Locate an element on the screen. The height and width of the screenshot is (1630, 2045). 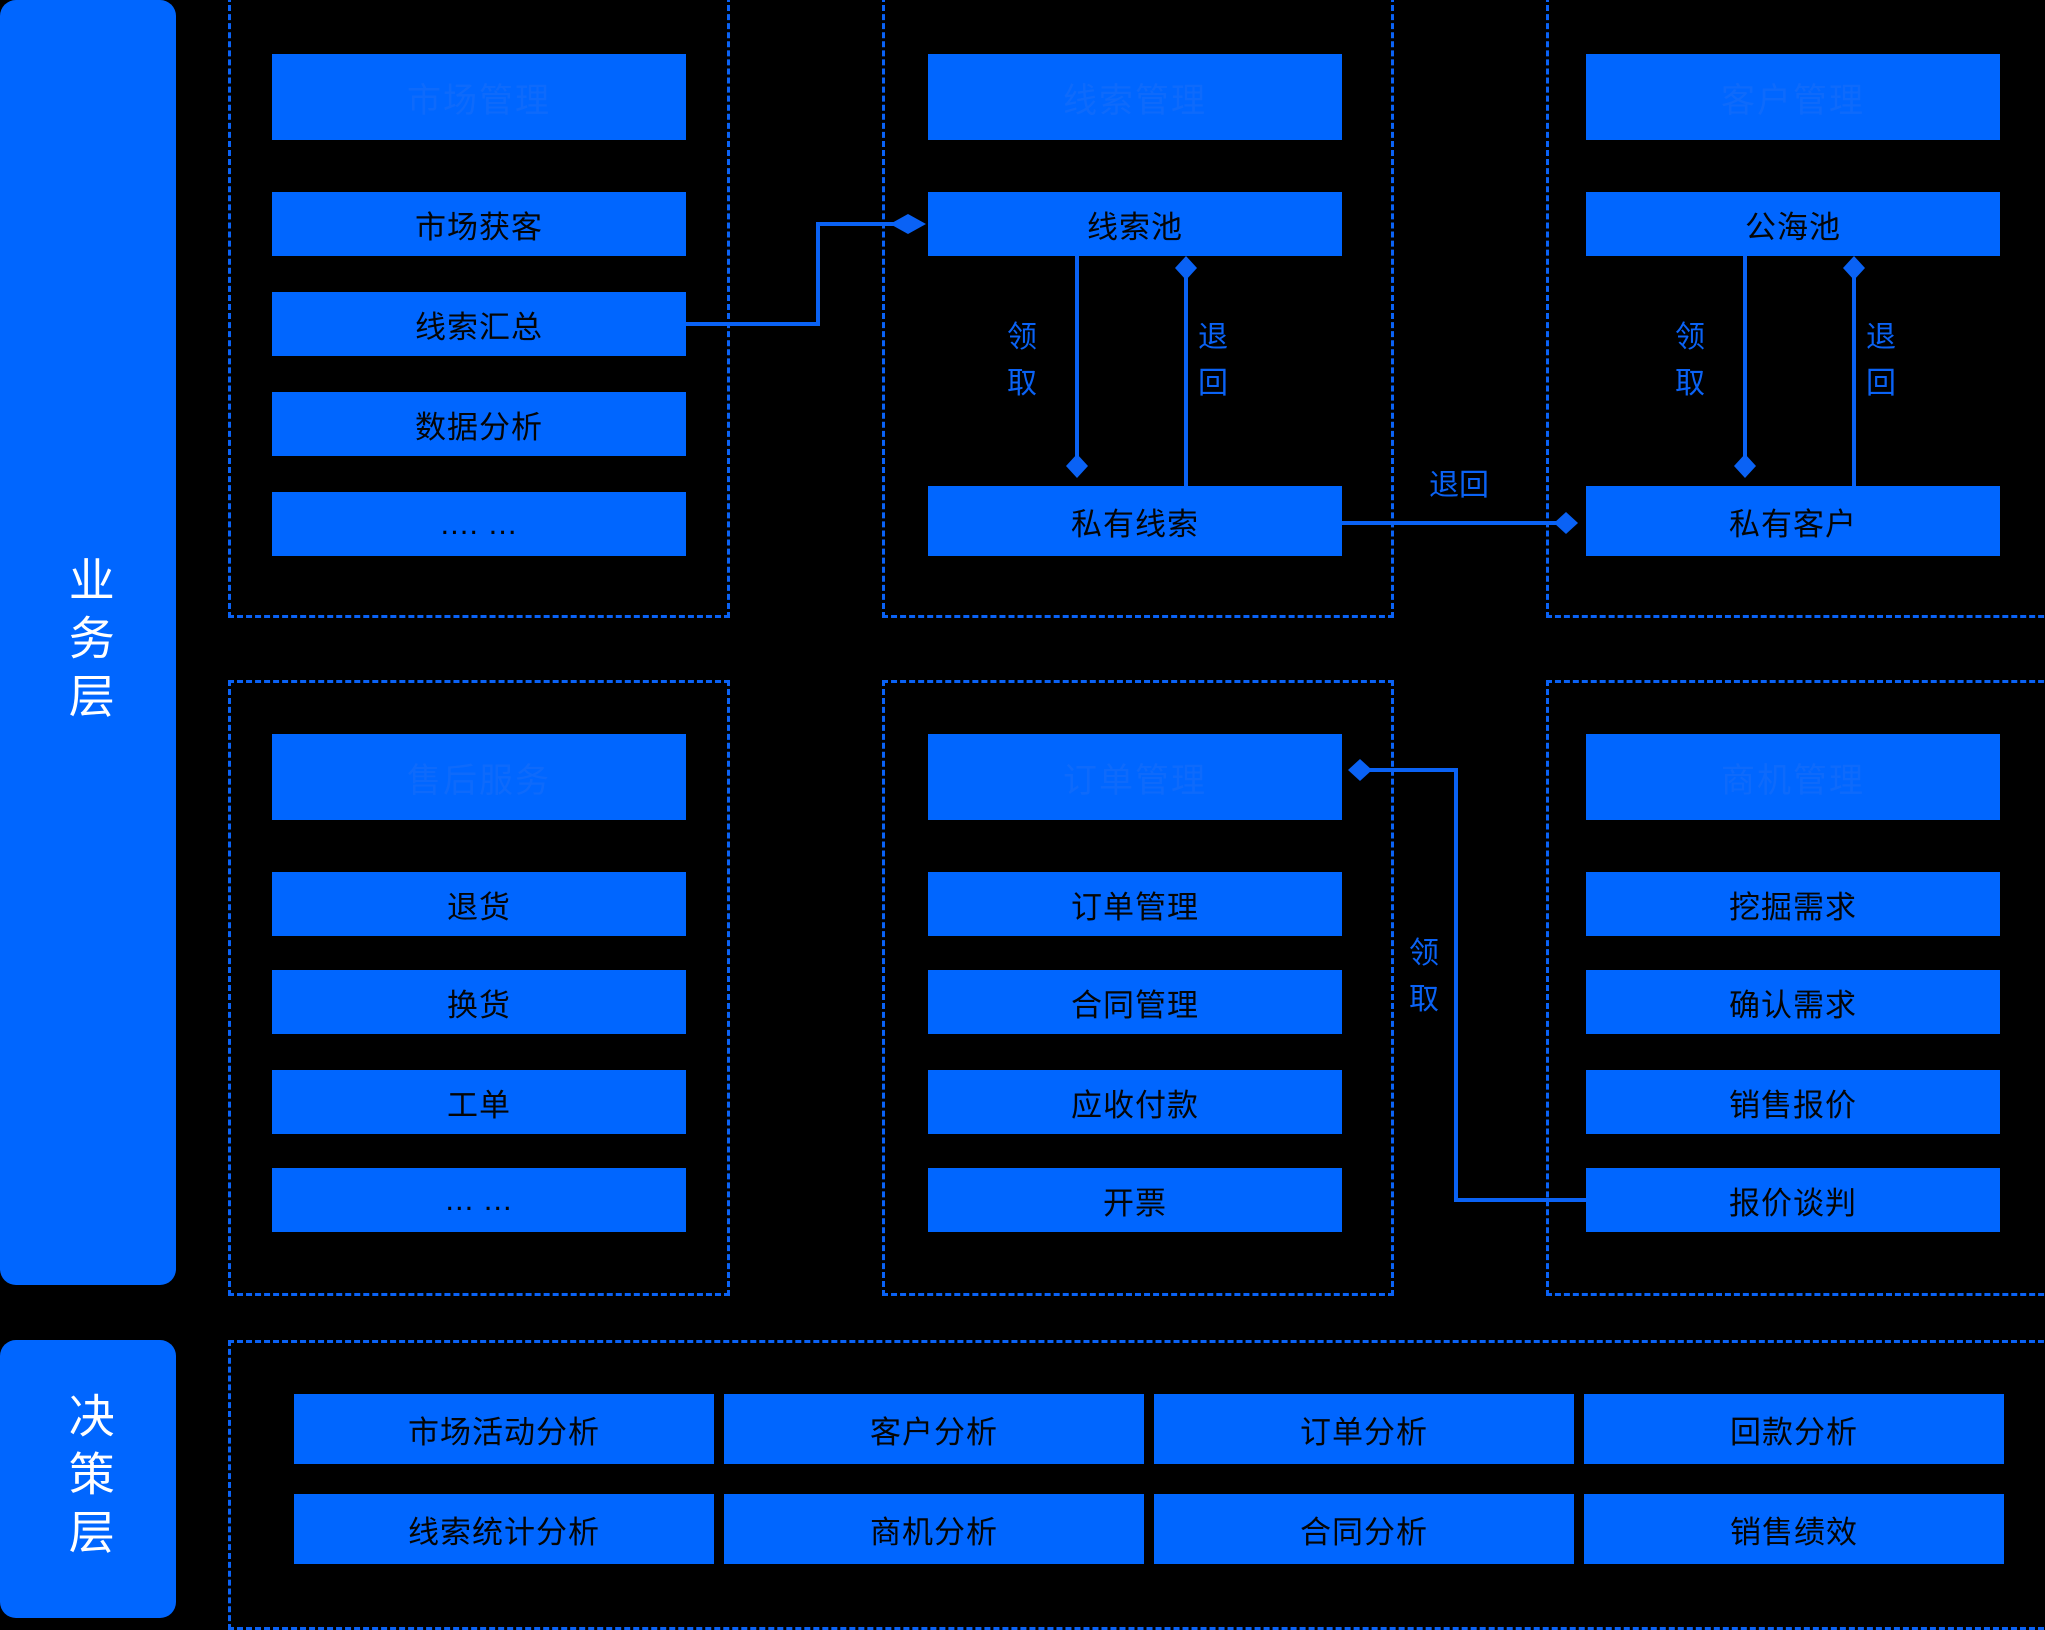
item-label: 私有线索 is located at coordinates (1135, 524).